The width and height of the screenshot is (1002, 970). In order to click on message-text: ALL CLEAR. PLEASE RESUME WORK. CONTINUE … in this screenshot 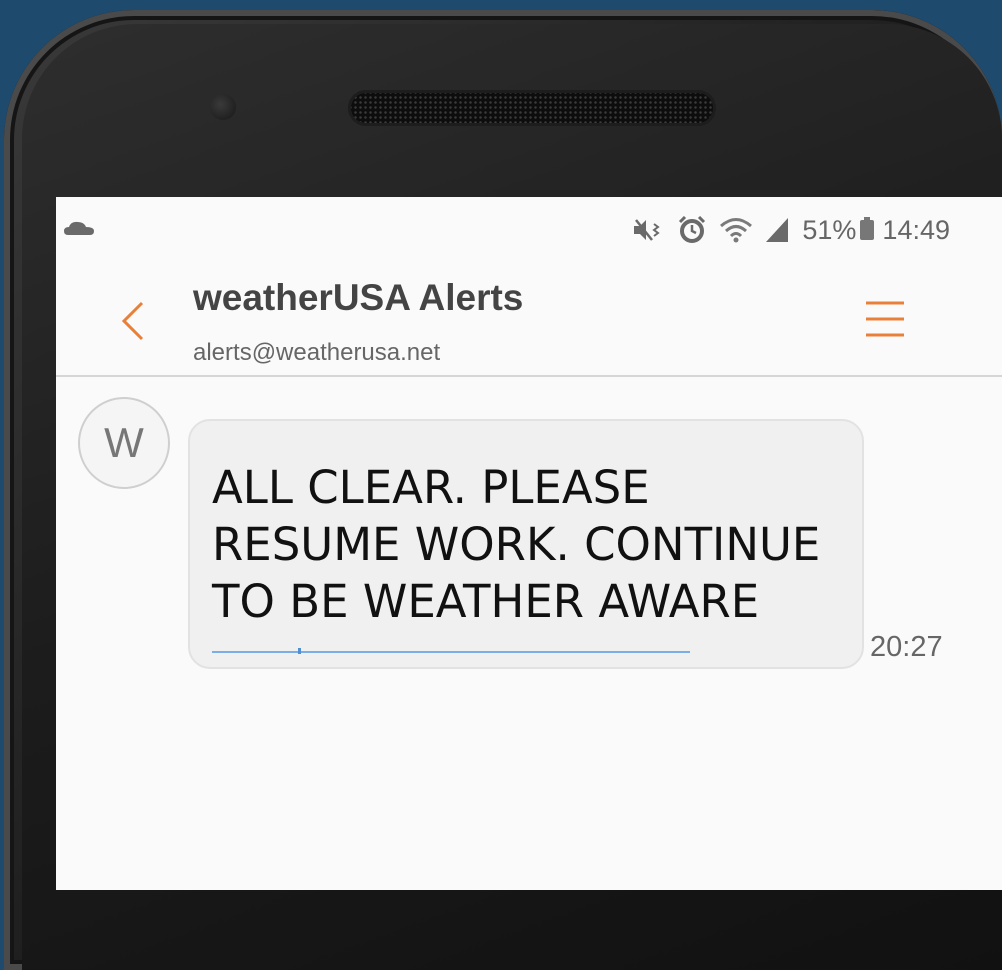, I will do `click(516, 544)`.